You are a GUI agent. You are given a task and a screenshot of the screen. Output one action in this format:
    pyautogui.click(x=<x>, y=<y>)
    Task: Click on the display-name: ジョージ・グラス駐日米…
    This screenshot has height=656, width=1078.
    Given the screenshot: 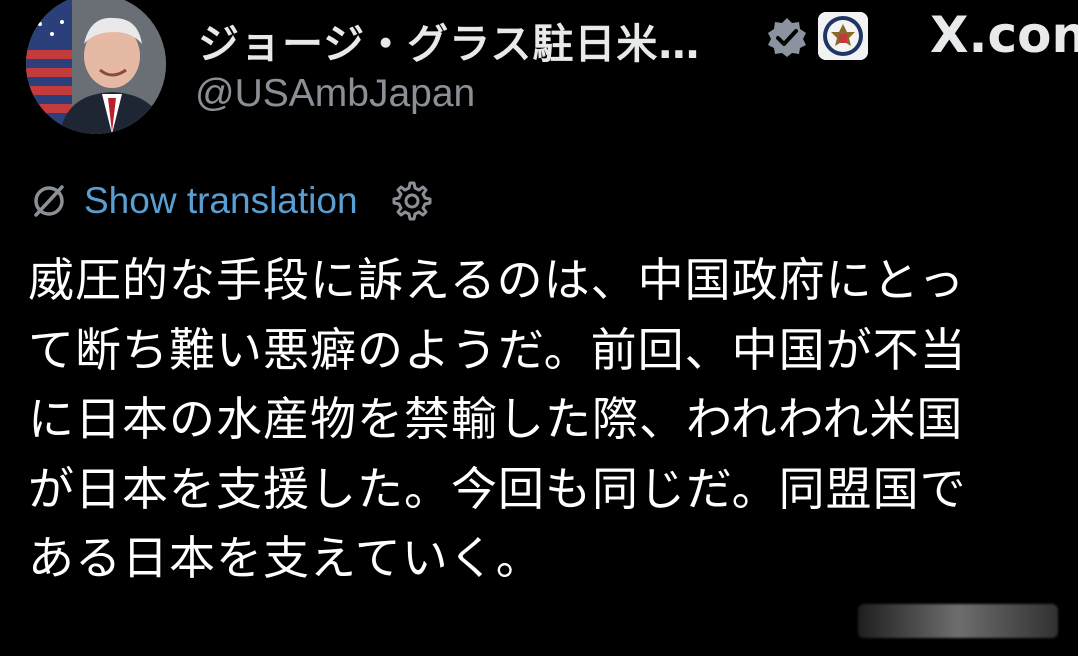 What is the action you would take?
    pyautogui.click(x=449, y=40)
    